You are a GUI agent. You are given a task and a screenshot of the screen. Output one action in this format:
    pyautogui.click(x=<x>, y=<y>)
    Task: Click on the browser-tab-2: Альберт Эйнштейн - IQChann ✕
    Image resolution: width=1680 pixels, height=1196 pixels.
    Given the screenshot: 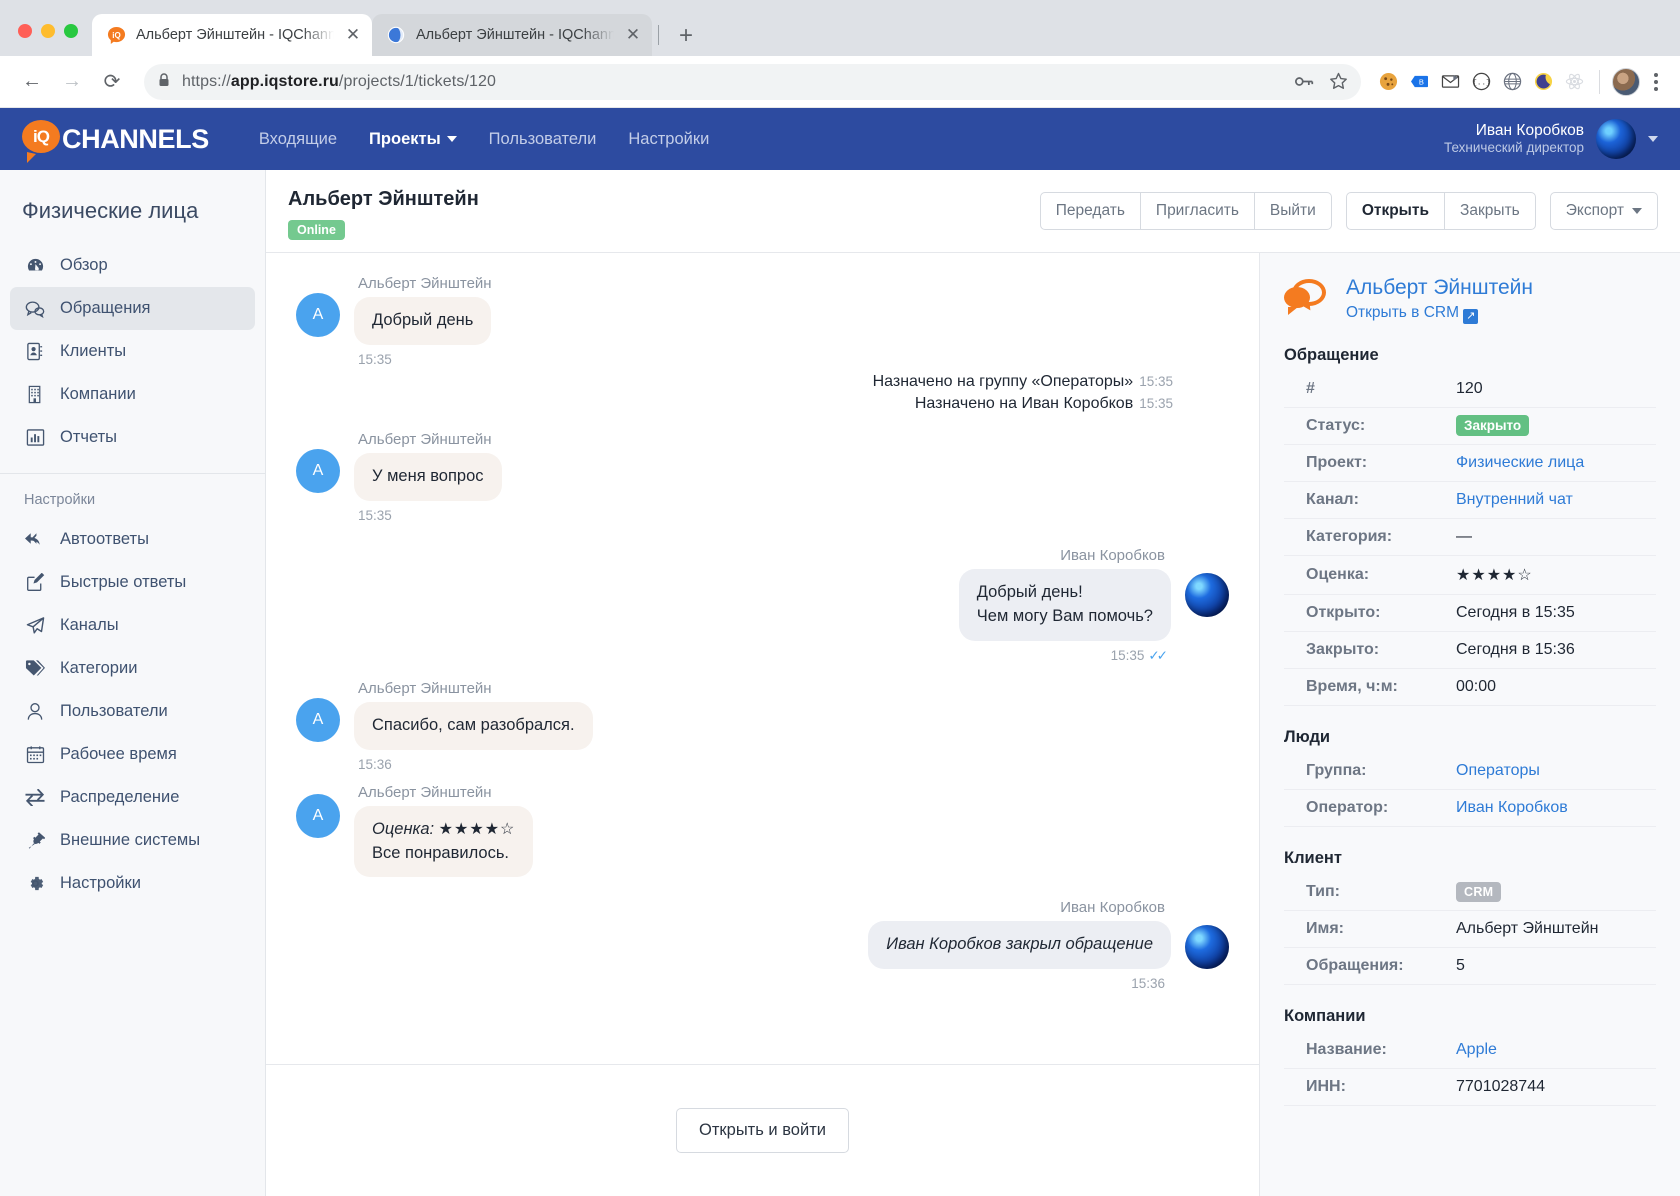 What is the action you would take?
    pyautogui.click(x=512, y=35)
    